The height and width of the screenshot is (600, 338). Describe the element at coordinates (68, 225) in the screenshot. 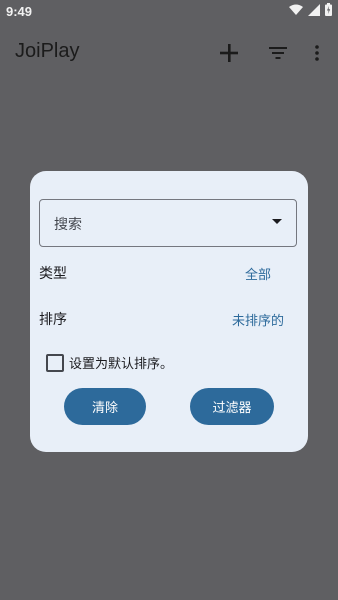

I see `search-dropdown-label: 搜索` at that location.